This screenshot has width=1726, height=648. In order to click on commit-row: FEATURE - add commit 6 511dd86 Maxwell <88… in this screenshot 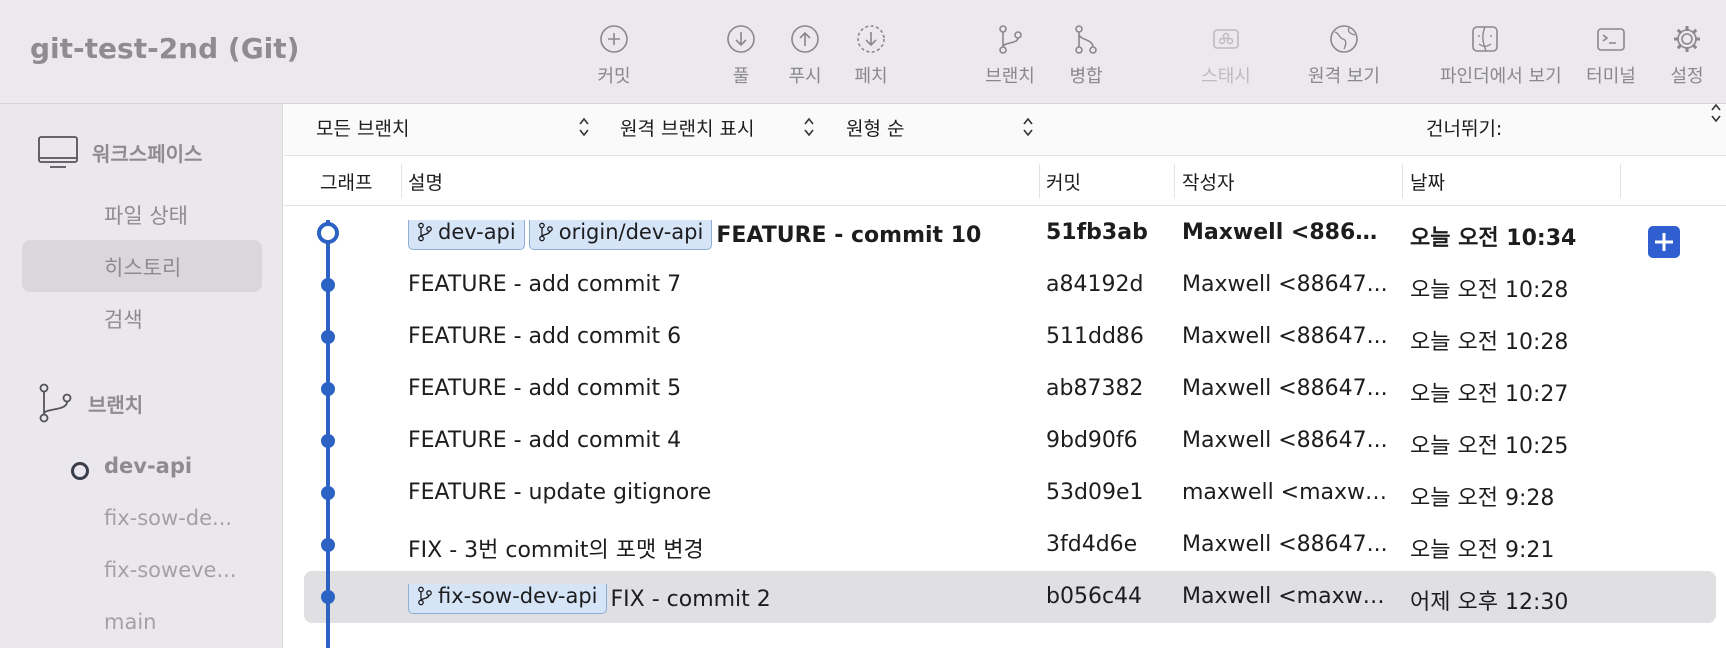, I will do `click(1005, 337)`.